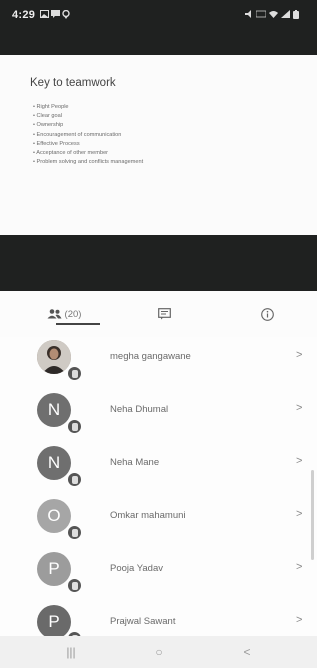  Describe the element at coordinates (55, 15) in the screenshot. I see `message-icon` at that location.